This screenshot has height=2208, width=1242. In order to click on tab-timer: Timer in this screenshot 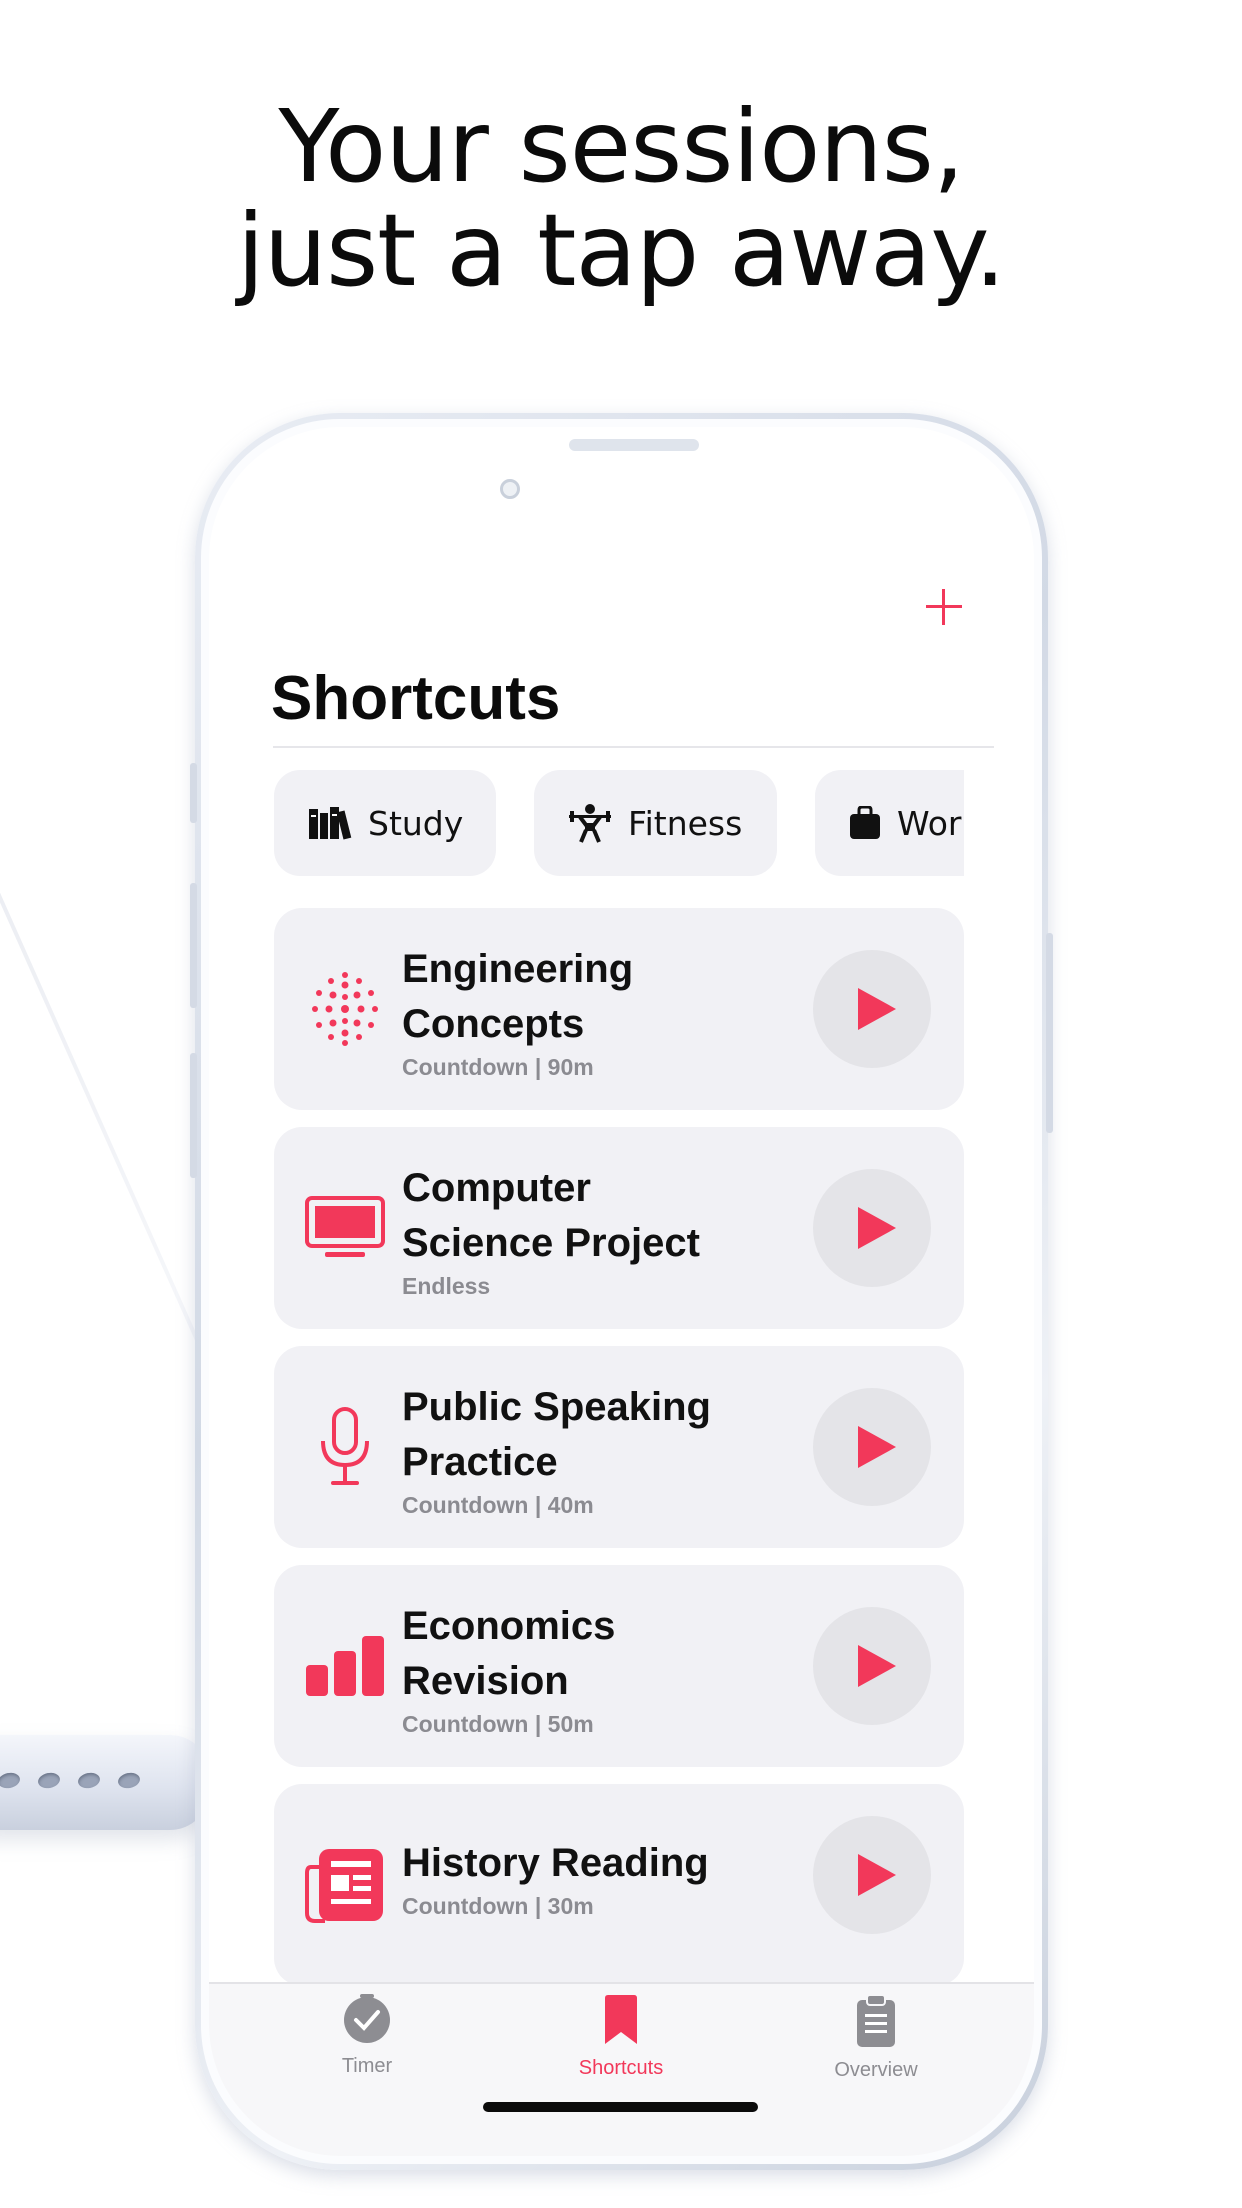, I will do `click(367, 2036)`.